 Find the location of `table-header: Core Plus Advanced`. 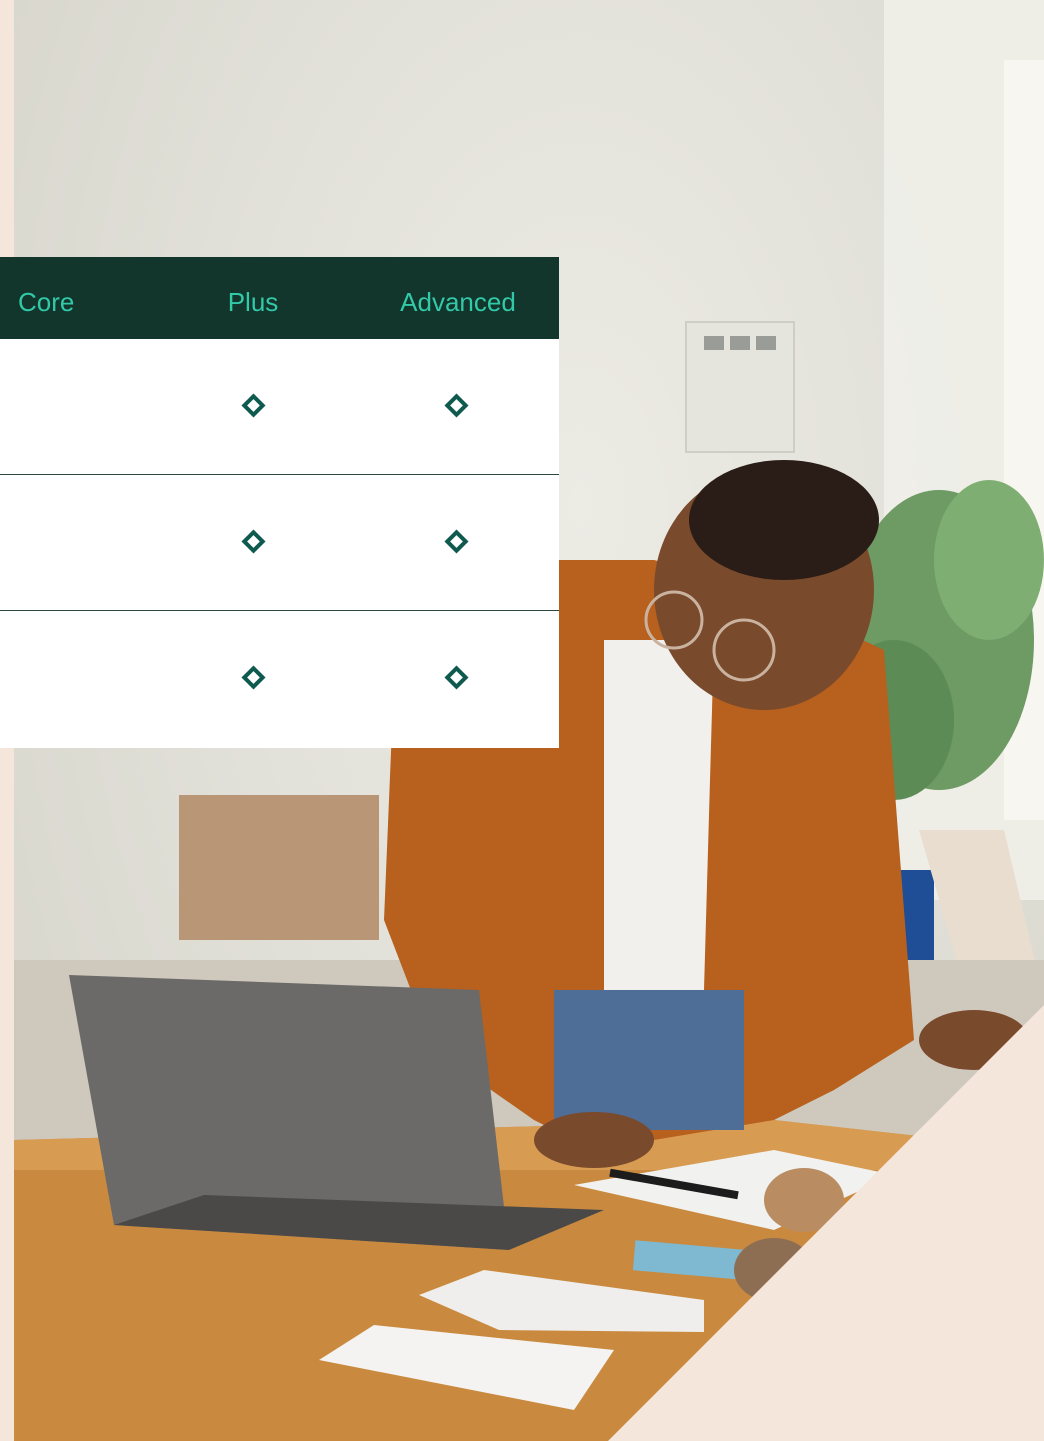

table-header: Core Plus Advanced is located at coordinates (279, 298).